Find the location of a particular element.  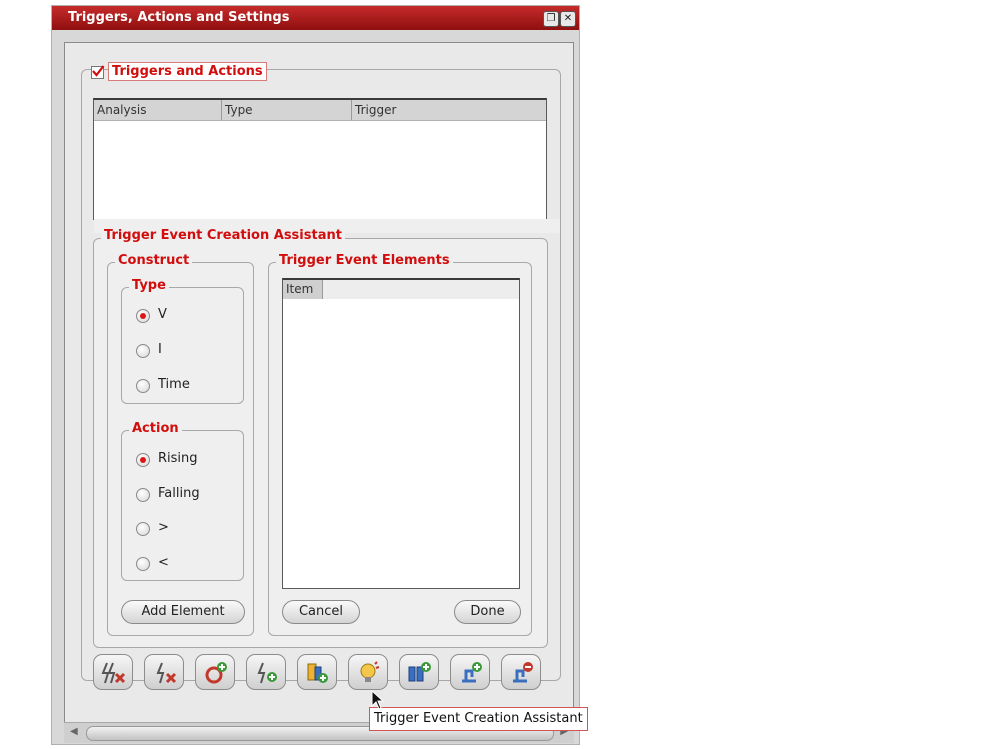

column-header-type: Type is located at coordinates (287, 110).